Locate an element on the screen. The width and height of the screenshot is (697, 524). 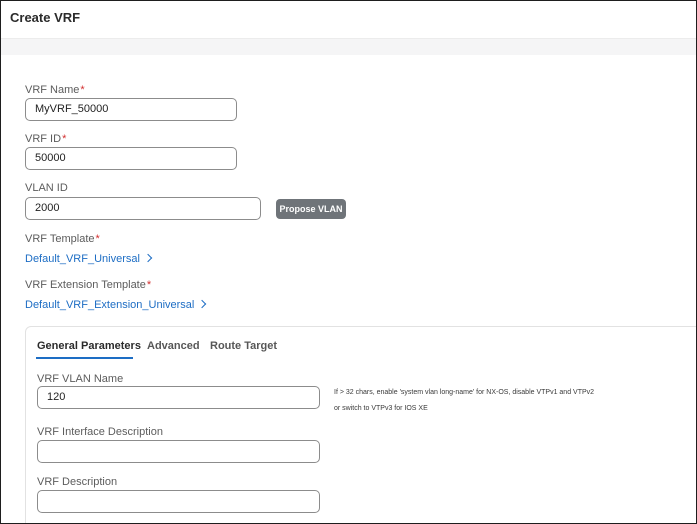
vrf-template-label: VRF Template* is located at coordinates (62, 239).